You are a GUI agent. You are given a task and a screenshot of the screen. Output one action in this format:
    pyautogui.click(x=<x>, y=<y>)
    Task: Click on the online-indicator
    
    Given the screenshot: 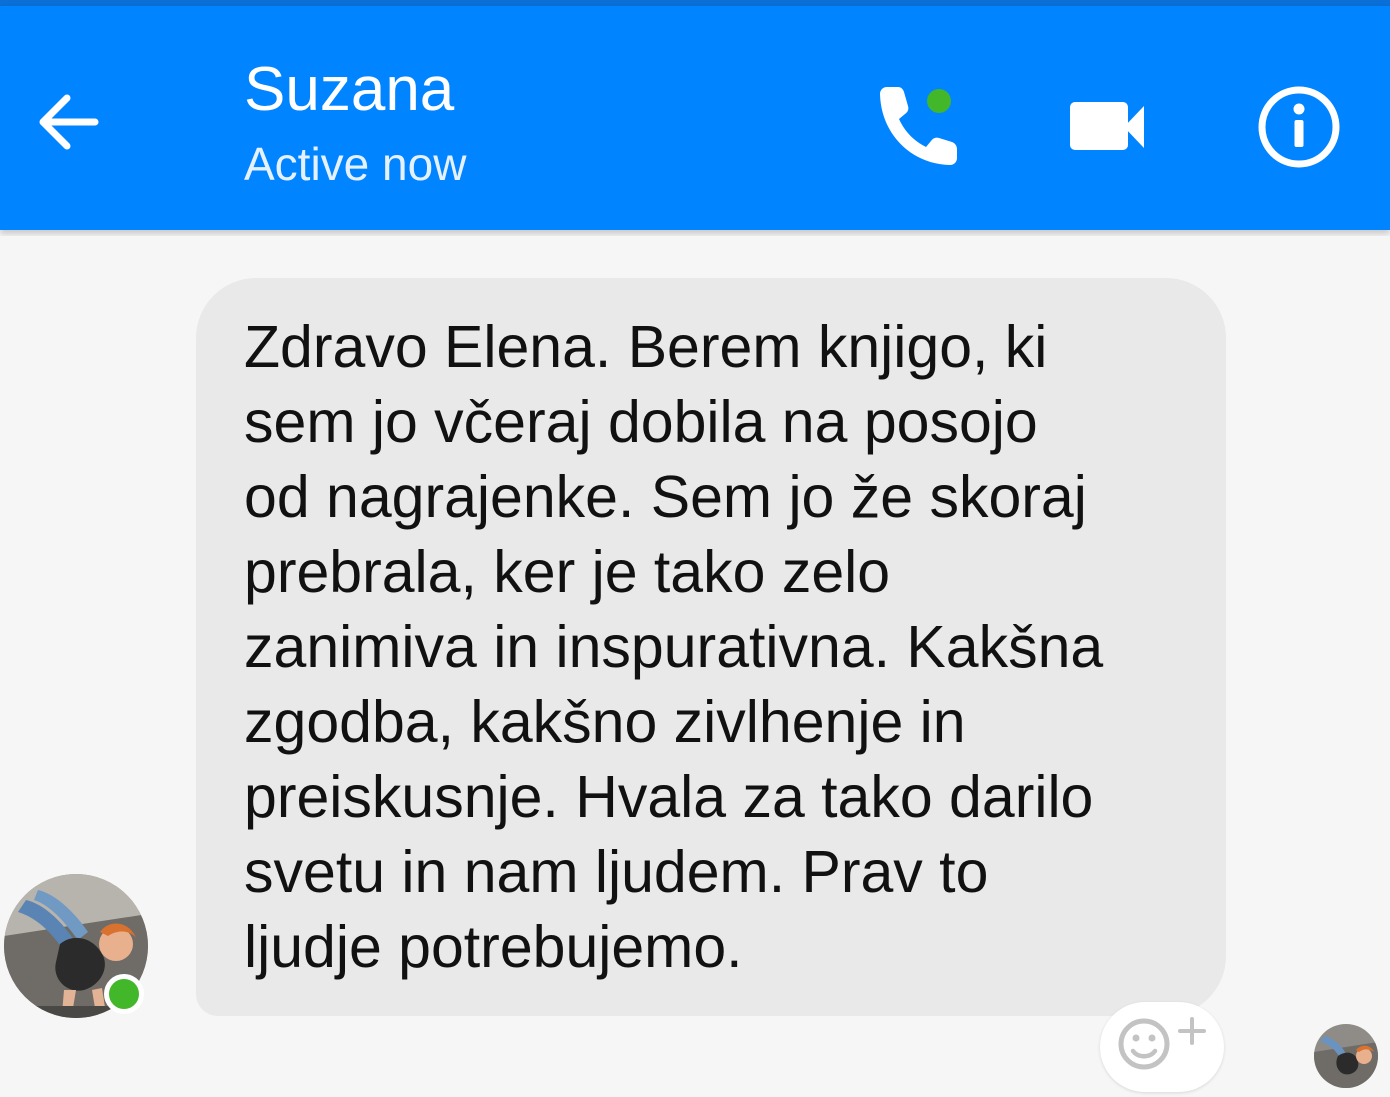 What is the action you would take?
    pyautogui.click(x=124, y=994)
    